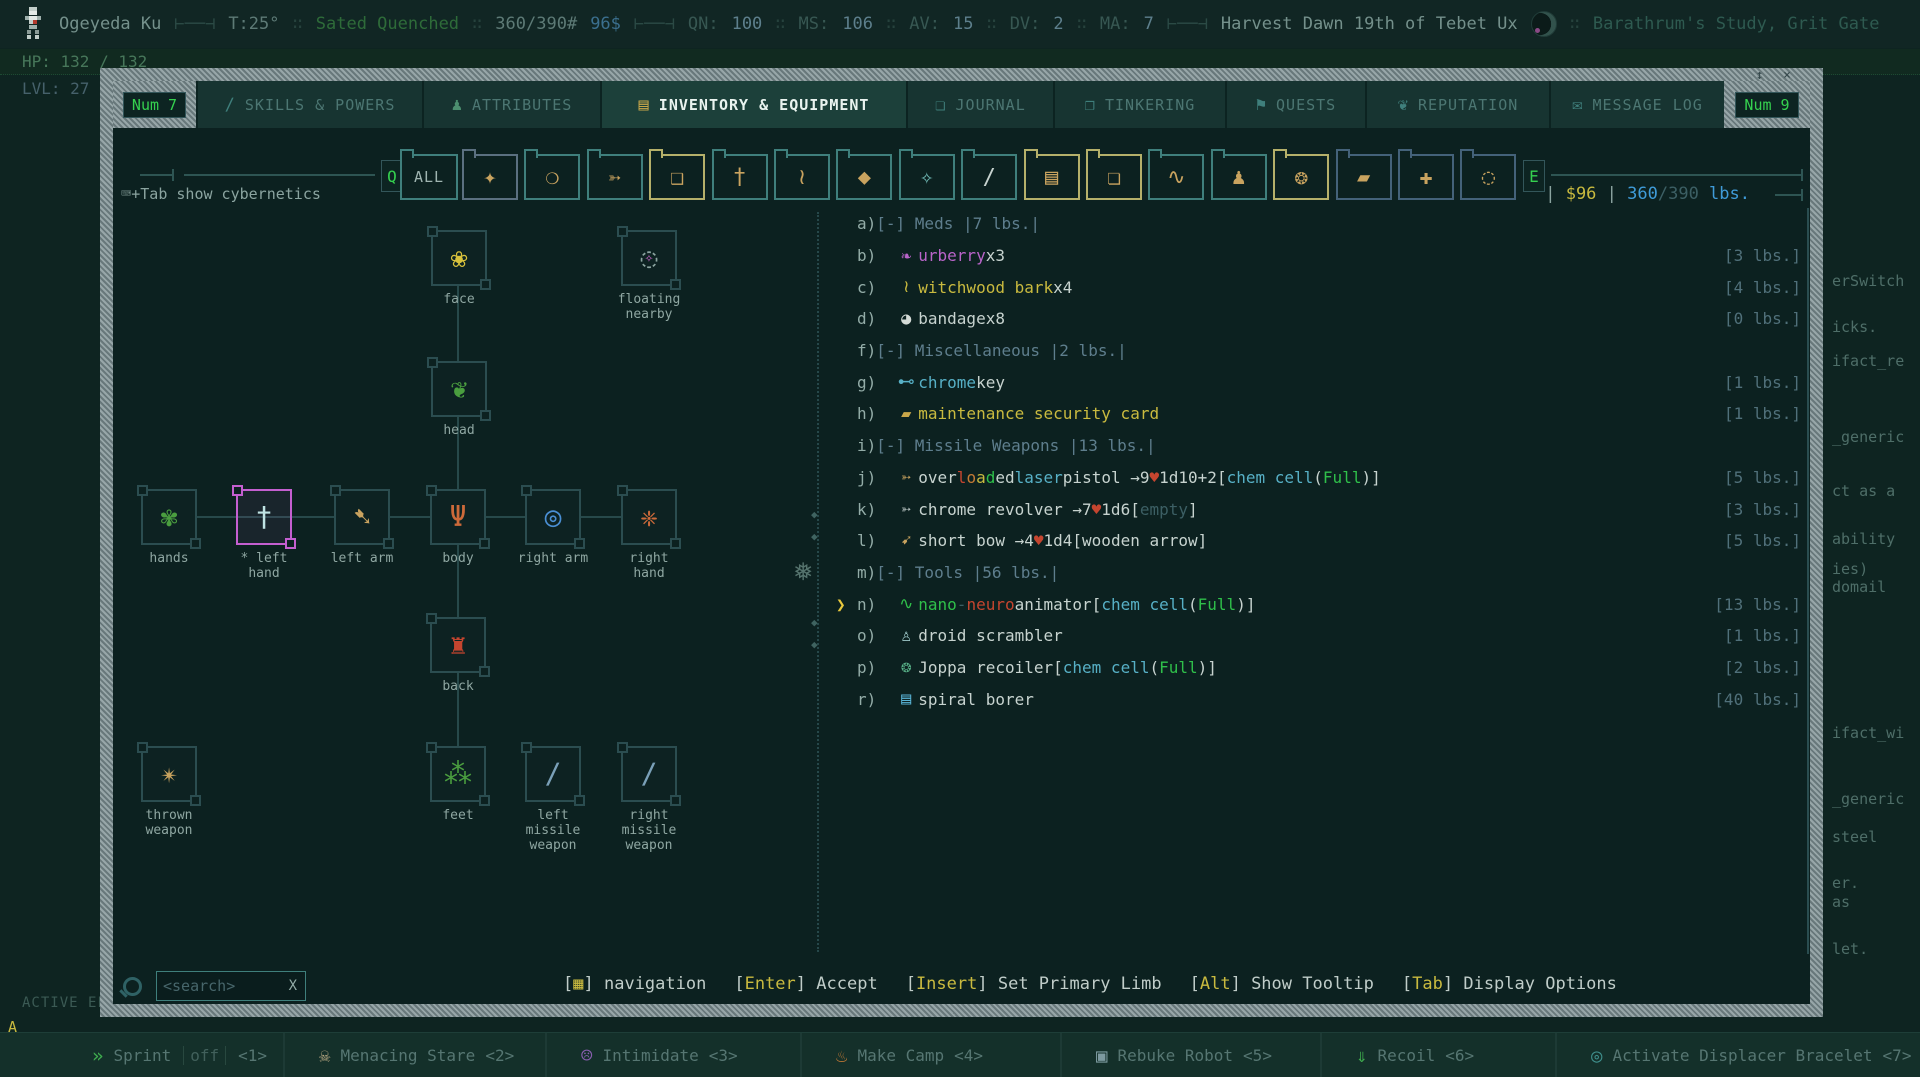  Describe the element at coordinates (1327, 319) in the screenshot. I see `inventory-row-d: d) ◕ bandage x8 [0 lbs.]` at that location.